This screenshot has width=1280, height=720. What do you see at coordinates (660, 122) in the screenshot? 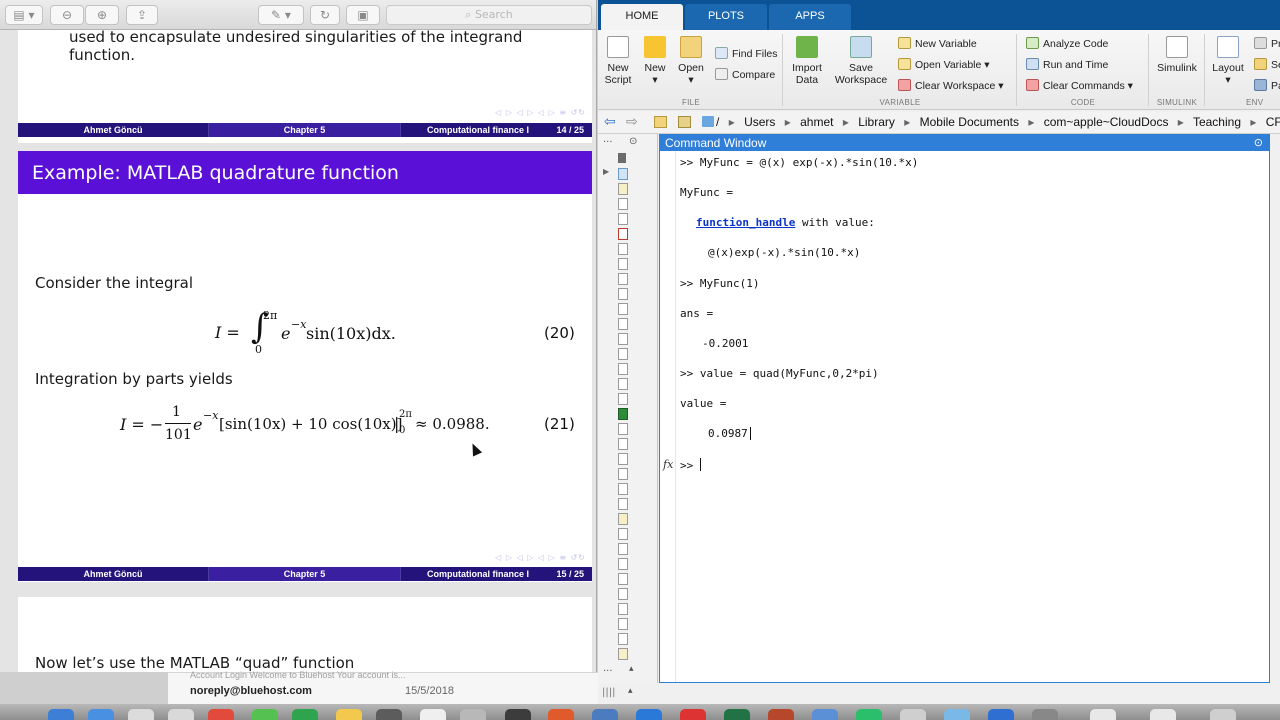
I see `up-folder-icon` at bounding box center [660, 122].